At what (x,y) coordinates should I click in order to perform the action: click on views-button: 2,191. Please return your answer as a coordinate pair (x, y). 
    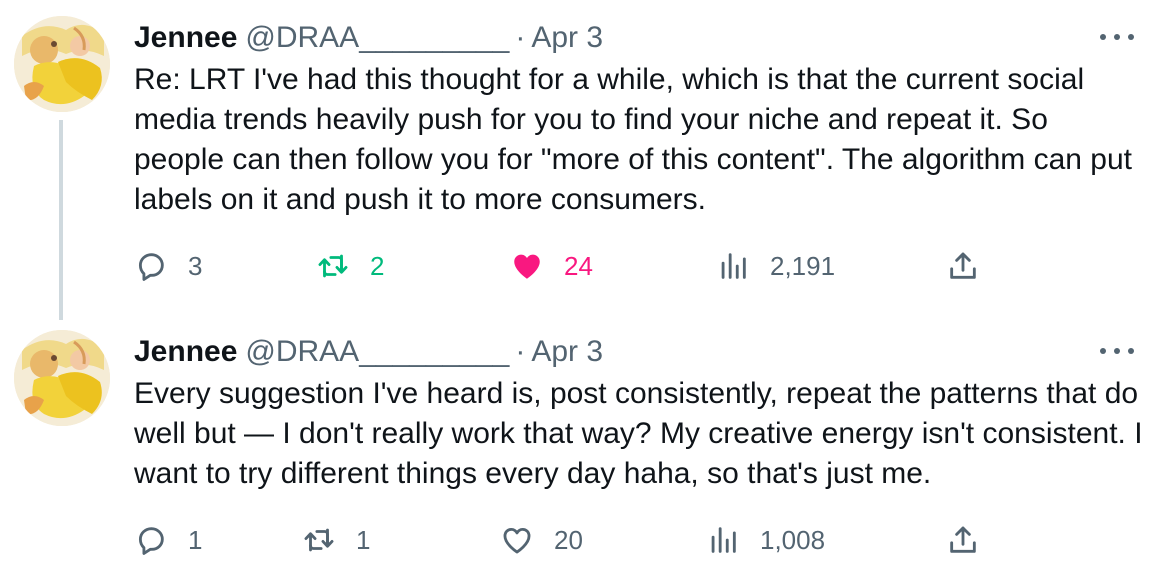
    Looking at the image, I should click on (775, 266).